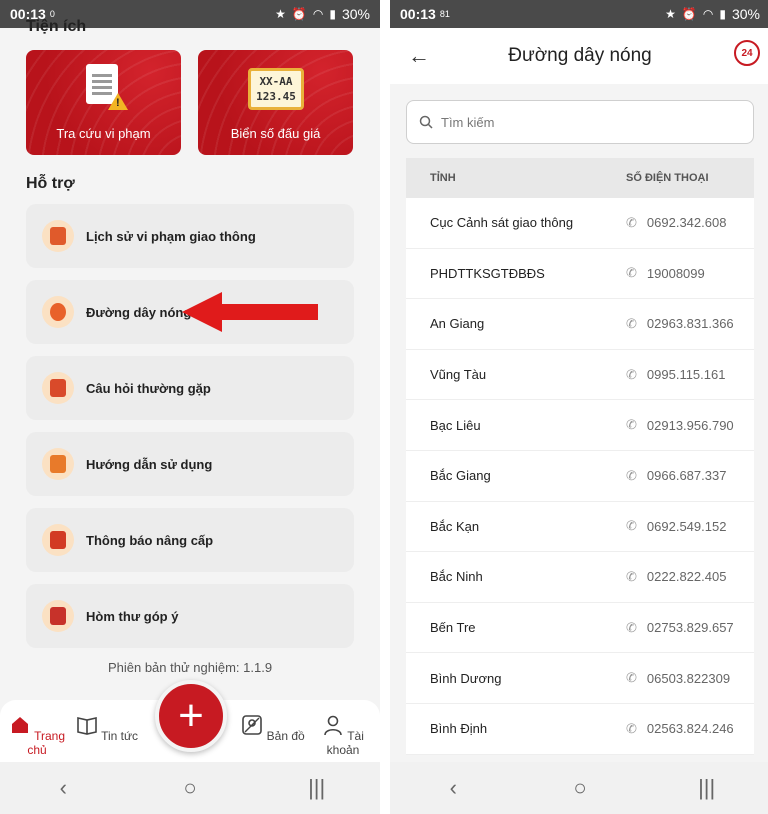 The height and width of the screenshot is (814, 768). I want to click on tile-tra-cuu-vi-pham: ! Tra cứu vi phạm, so click(103, 102).